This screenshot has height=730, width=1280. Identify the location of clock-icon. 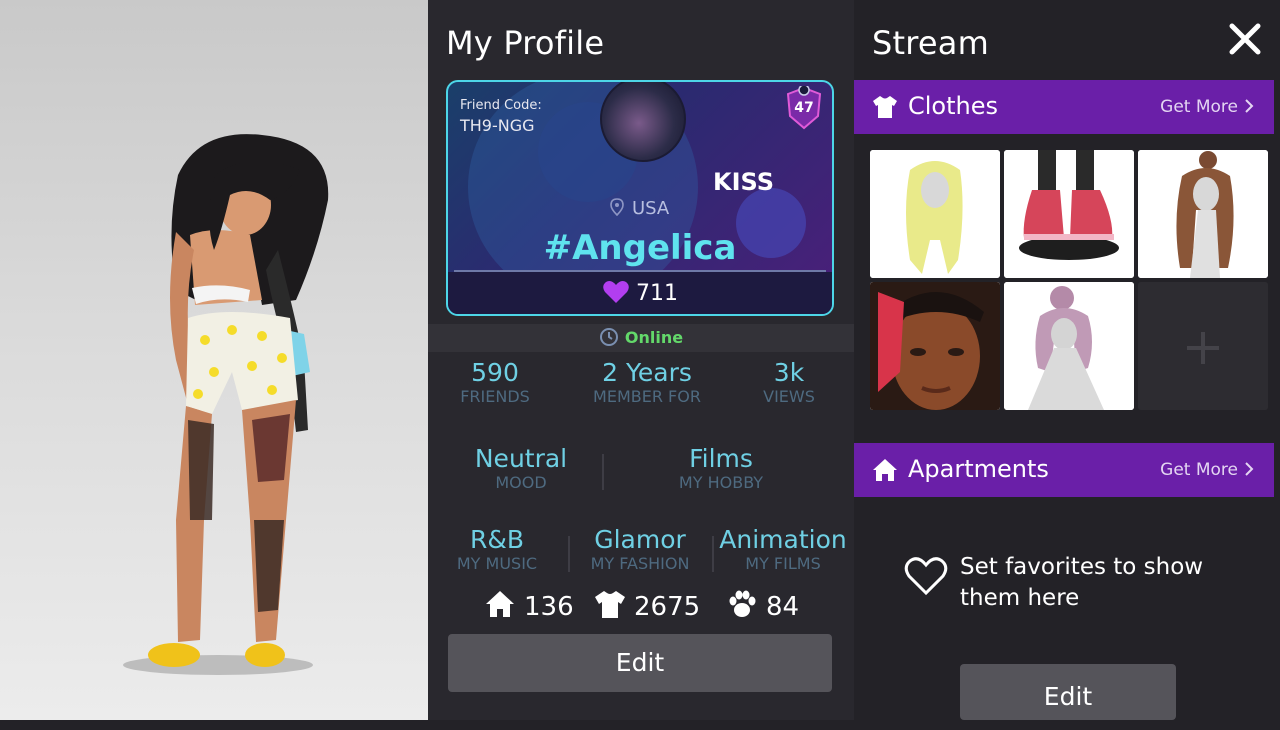
(608, 337).